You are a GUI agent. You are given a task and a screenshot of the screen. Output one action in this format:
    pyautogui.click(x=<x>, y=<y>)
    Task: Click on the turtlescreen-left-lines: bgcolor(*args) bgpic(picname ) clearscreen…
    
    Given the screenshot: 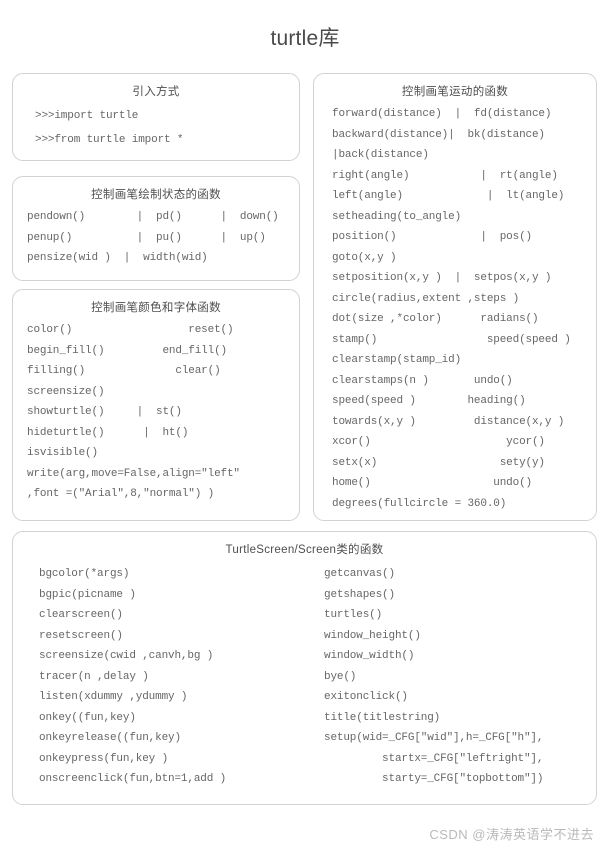 What is the action you would take?
    pyautogui.click(x=181, y=677)
    